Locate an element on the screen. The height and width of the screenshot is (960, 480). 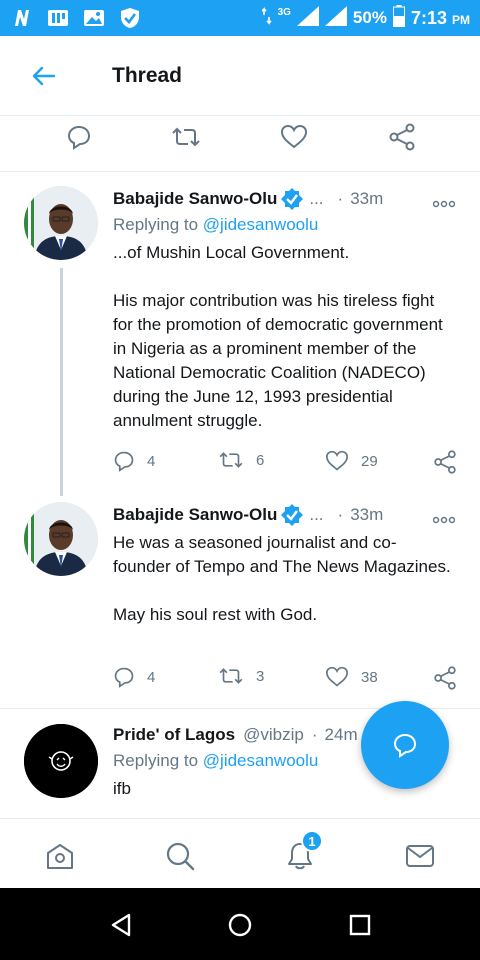
clock: 7:13 PM is located at coordinates (440, 18).